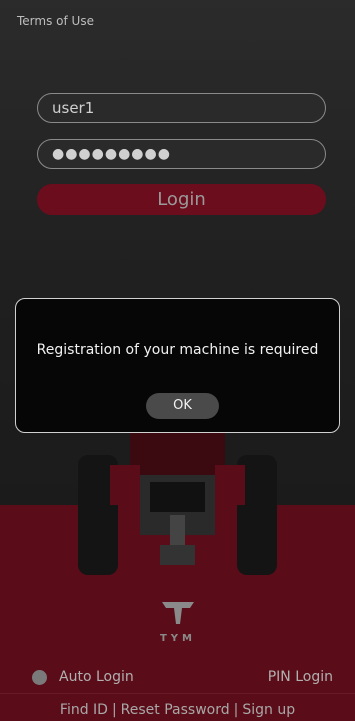 The width and height of the screenshot is (355, 721). I want to click on pin-login-link: PIN Login, so click(300, 677).